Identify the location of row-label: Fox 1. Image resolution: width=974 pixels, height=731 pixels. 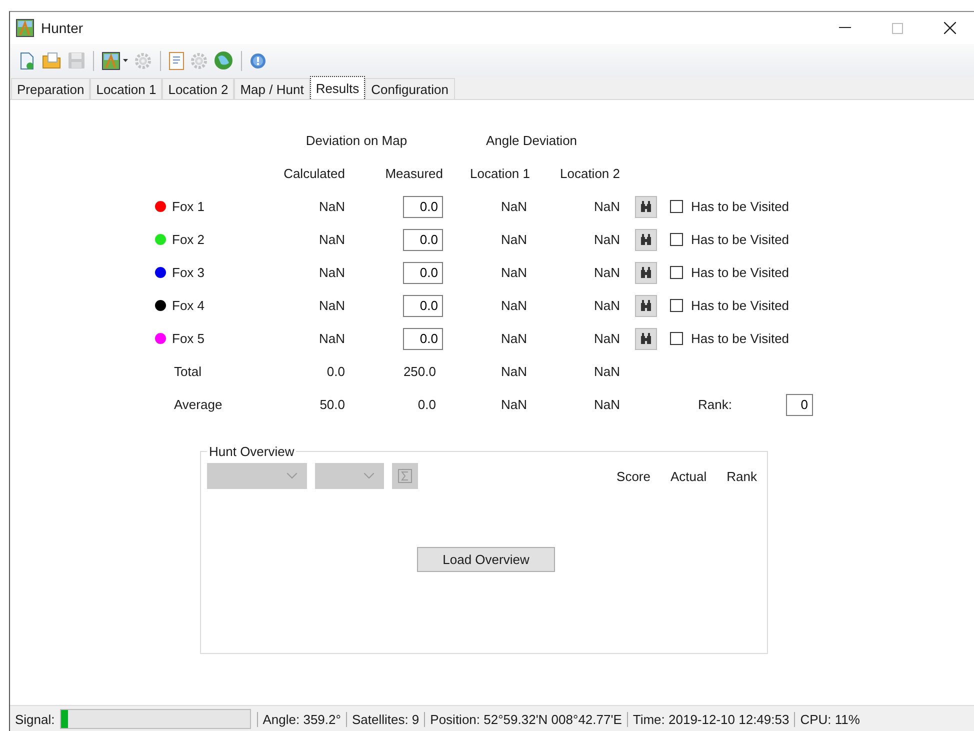
(188, 206).